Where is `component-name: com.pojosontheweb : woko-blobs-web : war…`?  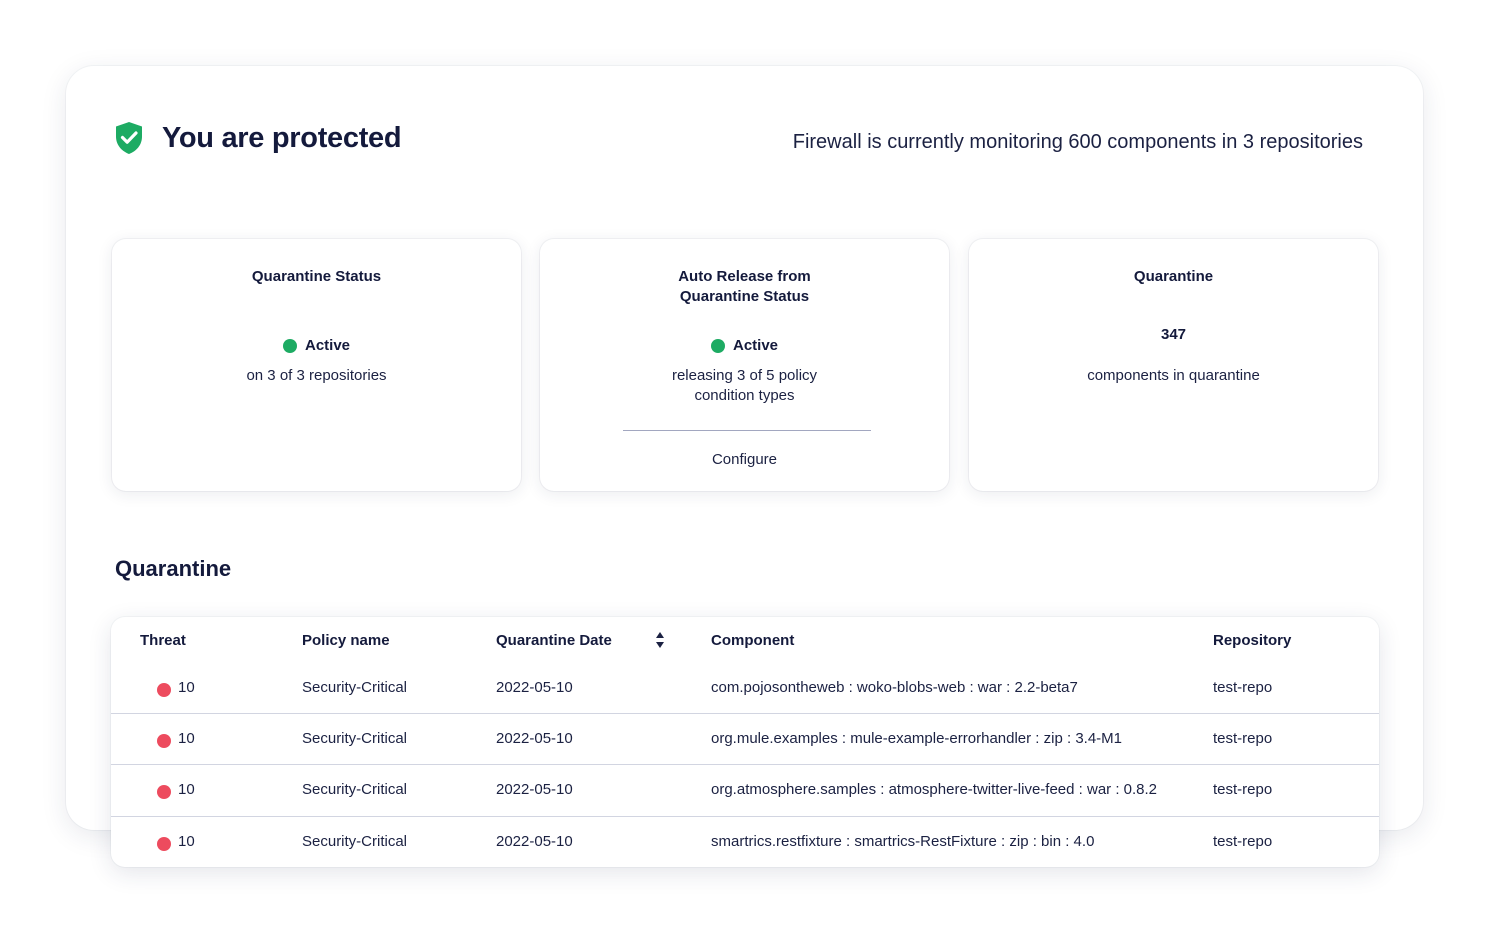 component-name: com.pojosontheweb : woko-blobs-web : war… is located at coordinates (894, 687).